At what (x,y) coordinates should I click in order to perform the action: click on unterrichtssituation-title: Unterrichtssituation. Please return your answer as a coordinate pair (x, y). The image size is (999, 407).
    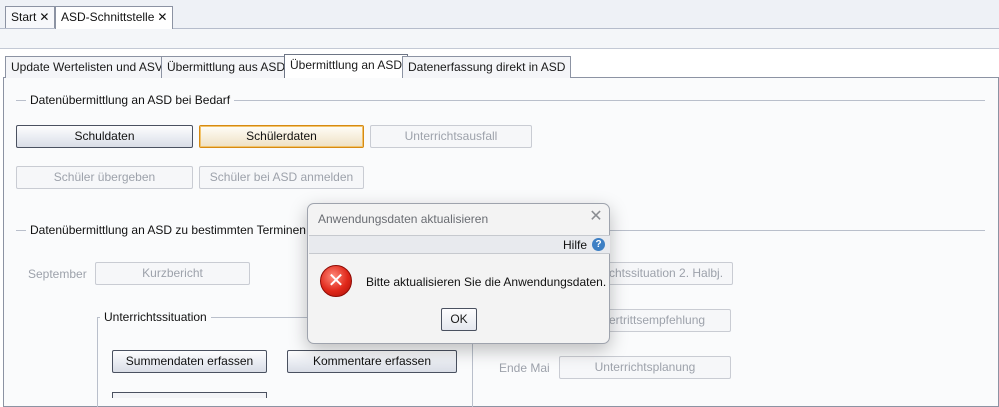
    Looking at the image, I should click on (155, 317).